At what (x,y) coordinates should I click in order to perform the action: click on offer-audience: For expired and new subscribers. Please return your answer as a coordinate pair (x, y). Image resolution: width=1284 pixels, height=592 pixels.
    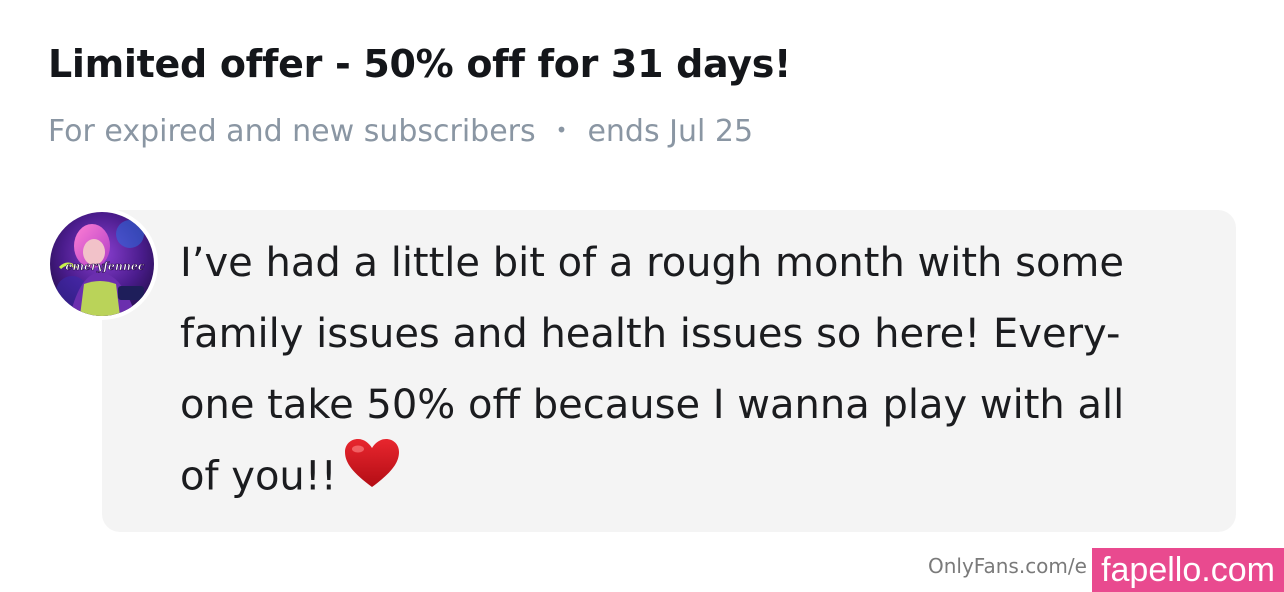
    Looking at the image, I should click on (292, 131).